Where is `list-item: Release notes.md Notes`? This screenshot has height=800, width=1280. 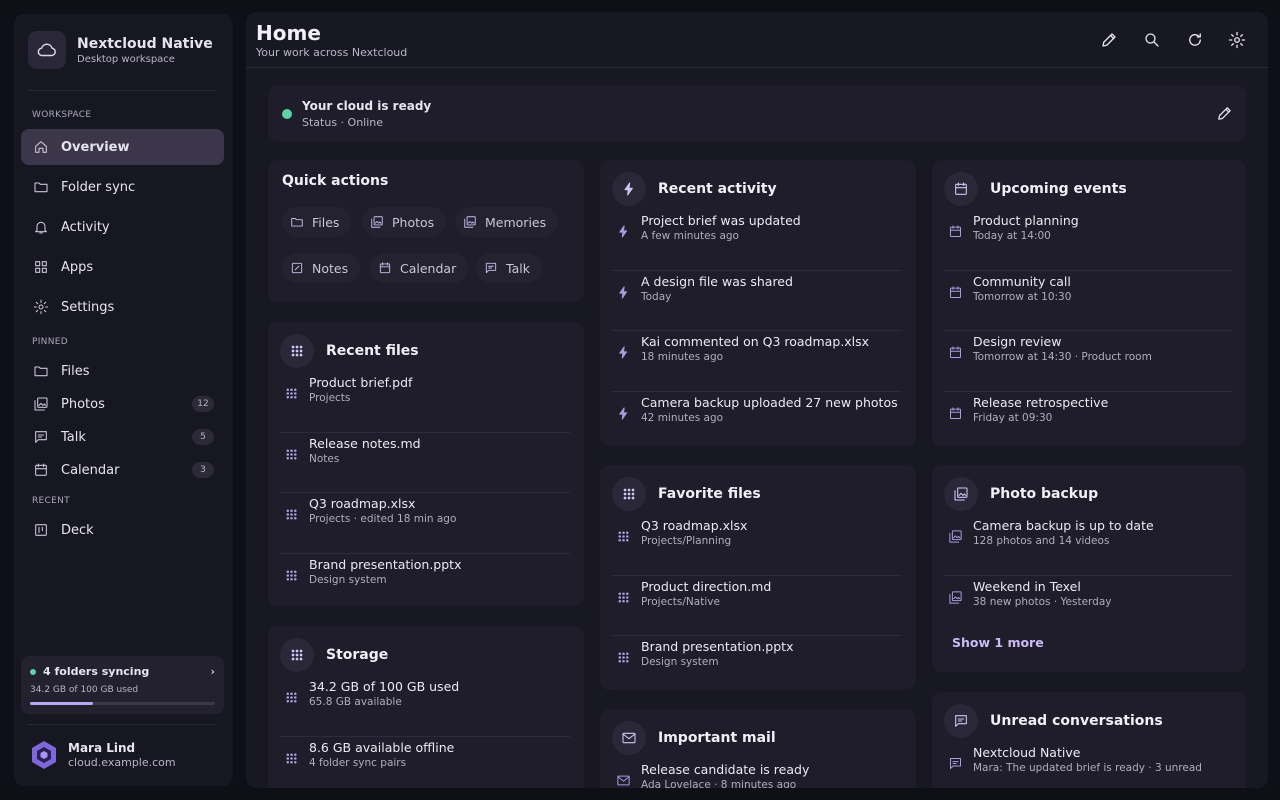
list-item: Release notes.md Notes is located at coordinates (425, 463).